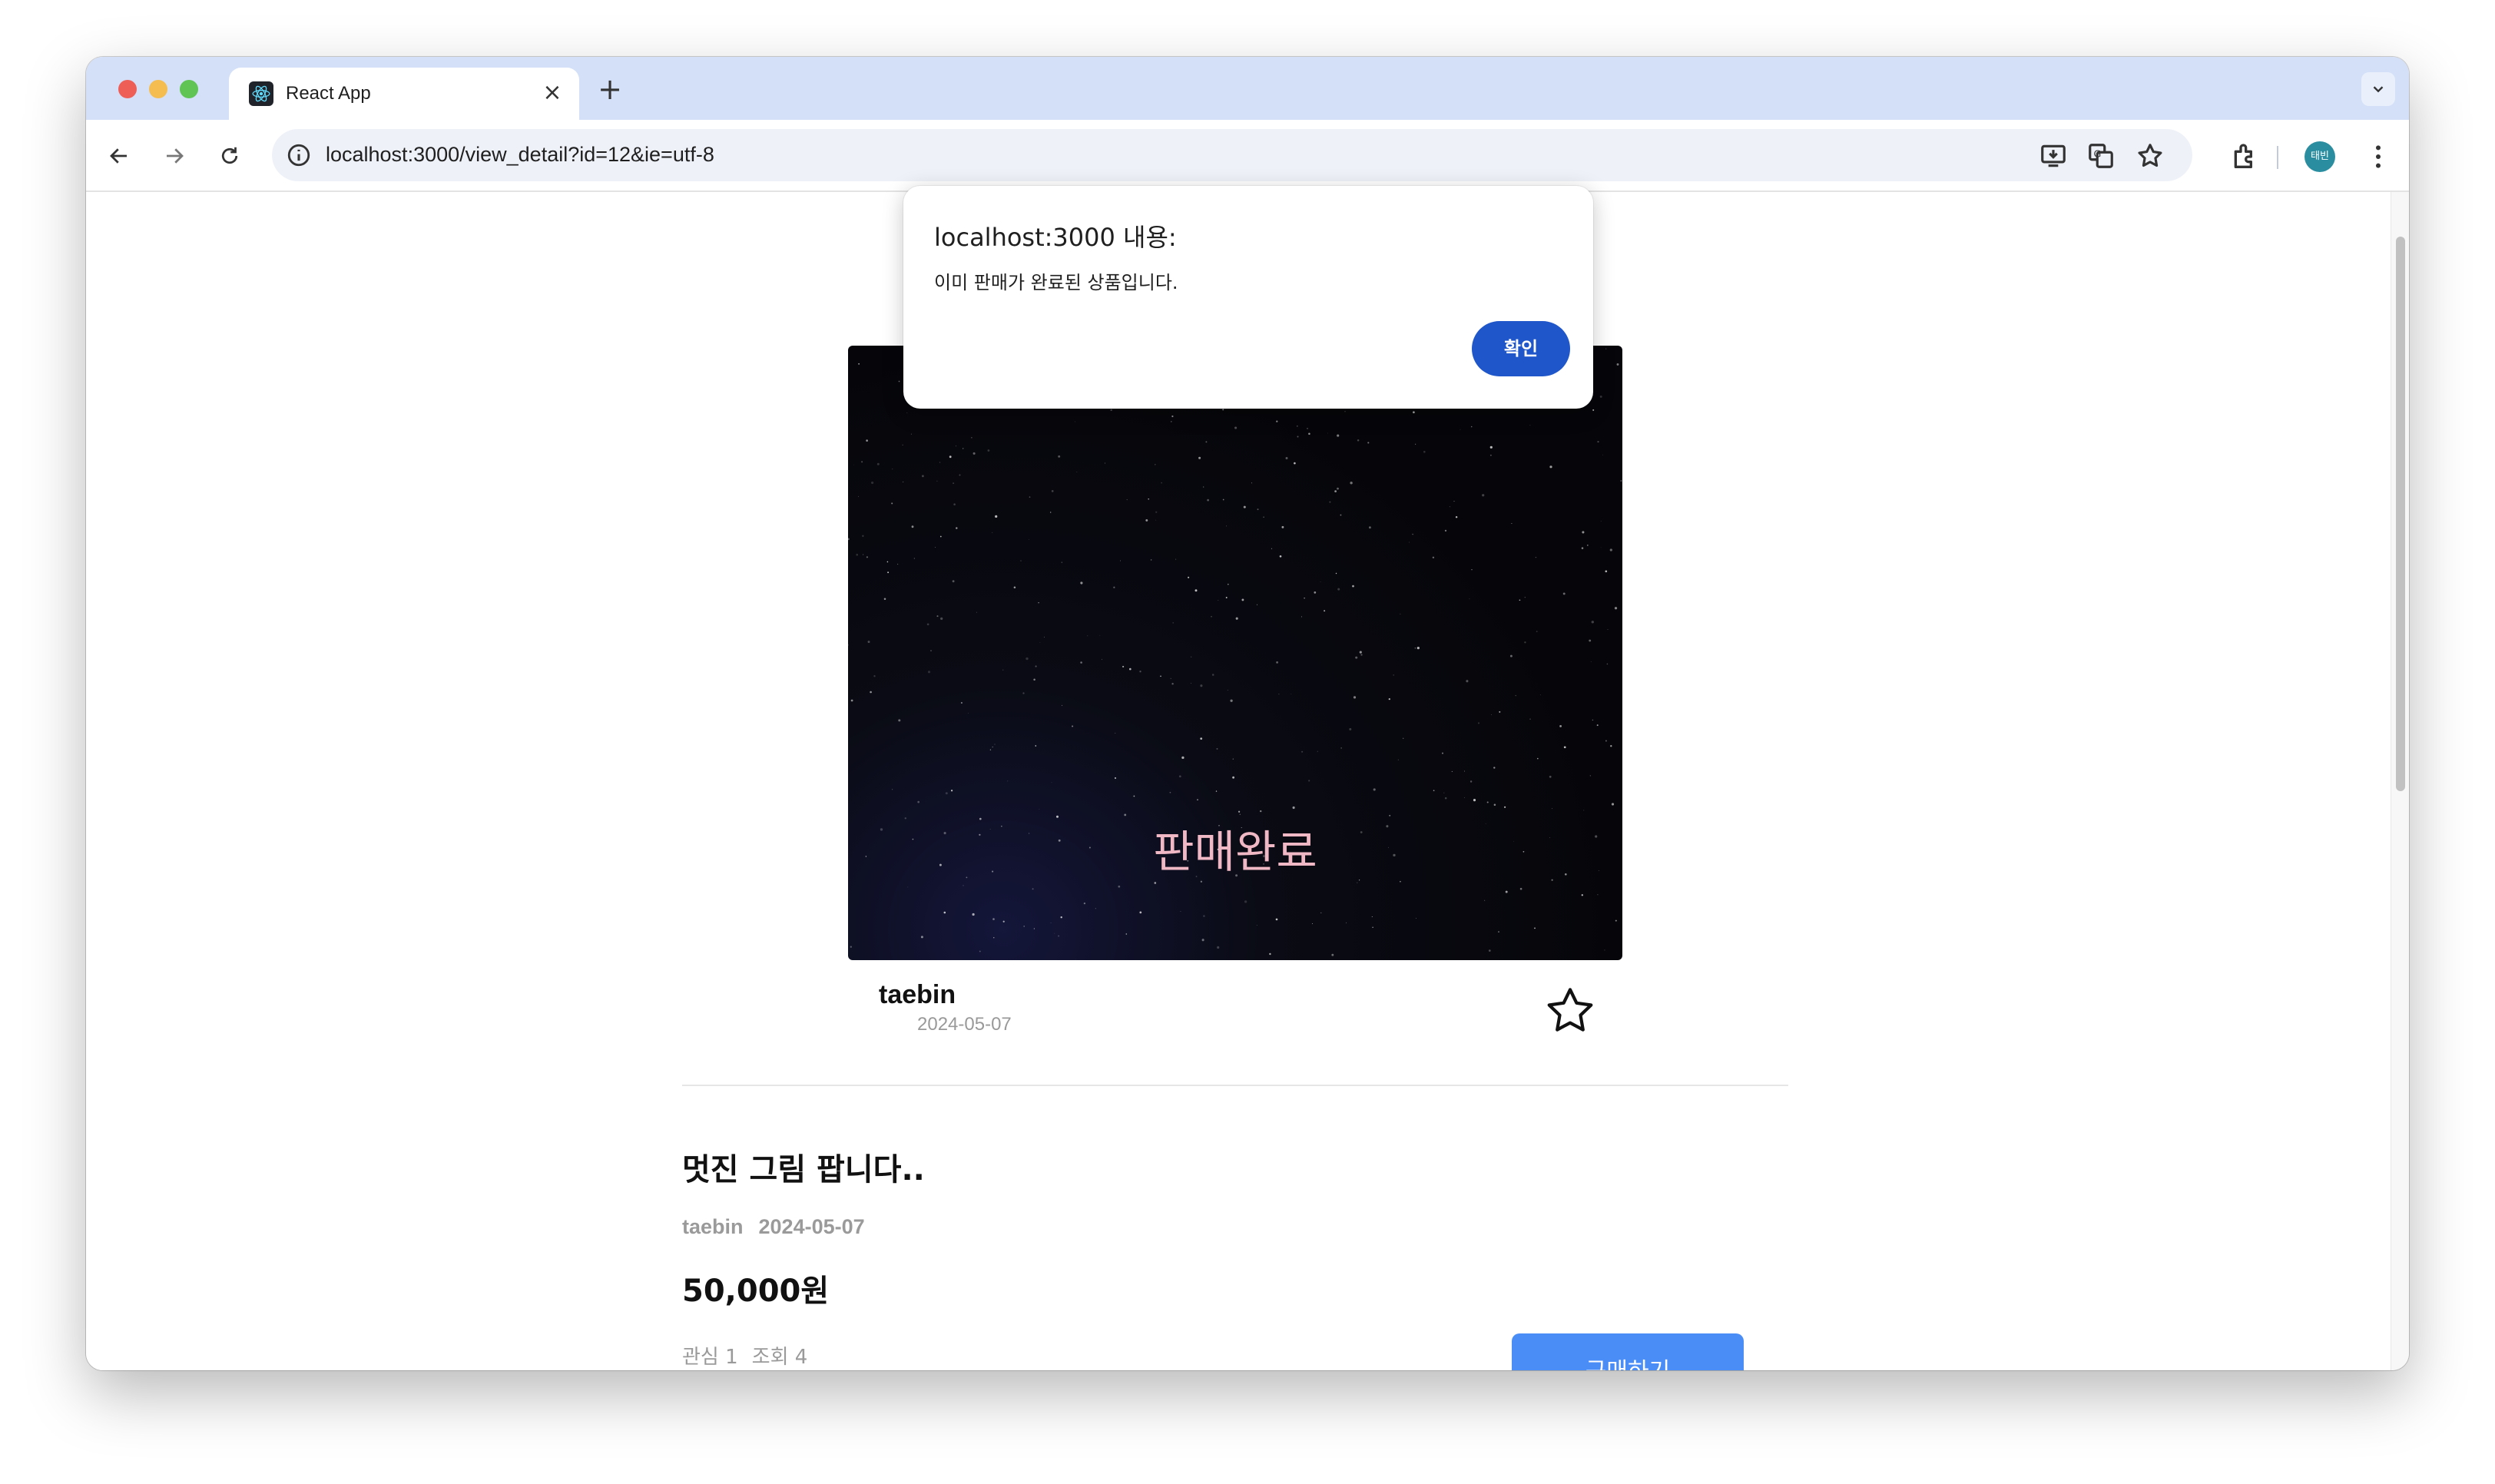 The width and height of the screenshot is (2495, 1484). What do you see at coordinates (744, 1355) in the screenshot?
I see `post-stats: 관심 1 조회 4` at bounding box center [744, 1355].